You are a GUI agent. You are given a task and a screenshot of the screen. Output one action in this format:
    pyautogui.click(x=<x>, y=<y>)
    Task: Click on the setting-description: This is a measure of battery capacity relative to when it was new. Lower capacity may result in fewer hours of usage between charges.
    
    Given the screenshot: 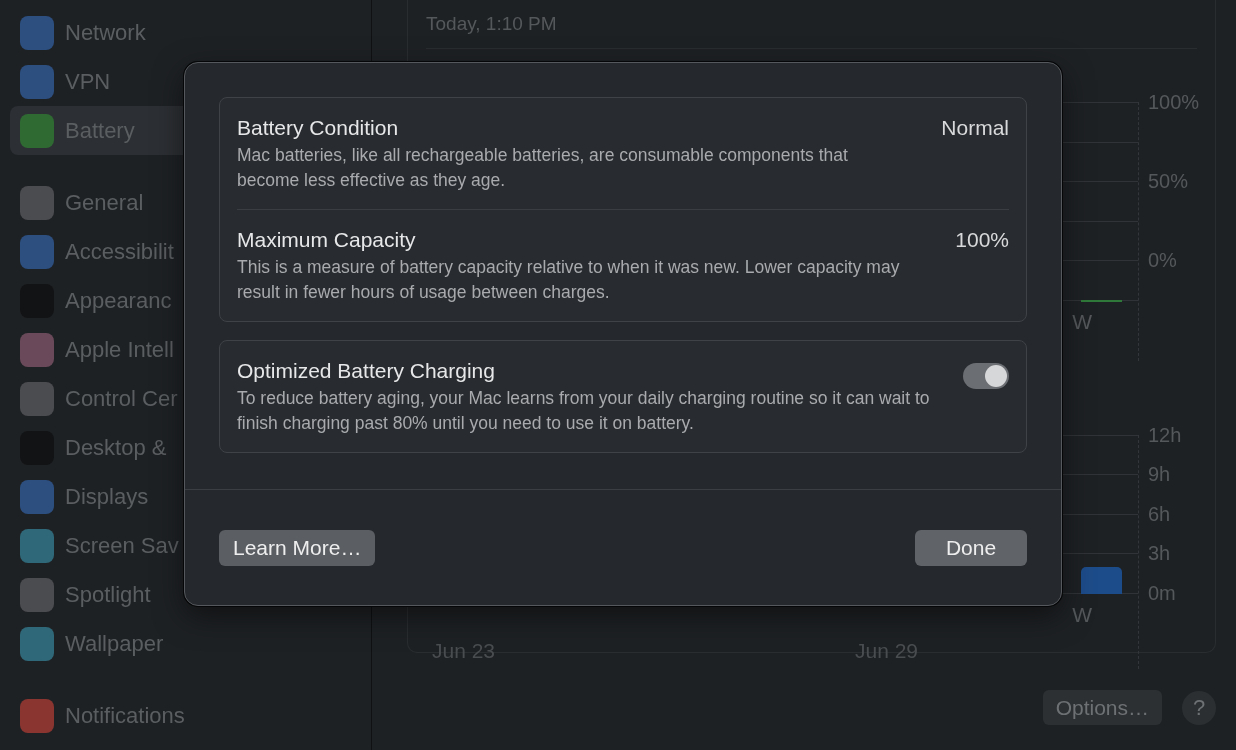 What is the action you would take?
    pyautogui.click(x=569, y=280)
    